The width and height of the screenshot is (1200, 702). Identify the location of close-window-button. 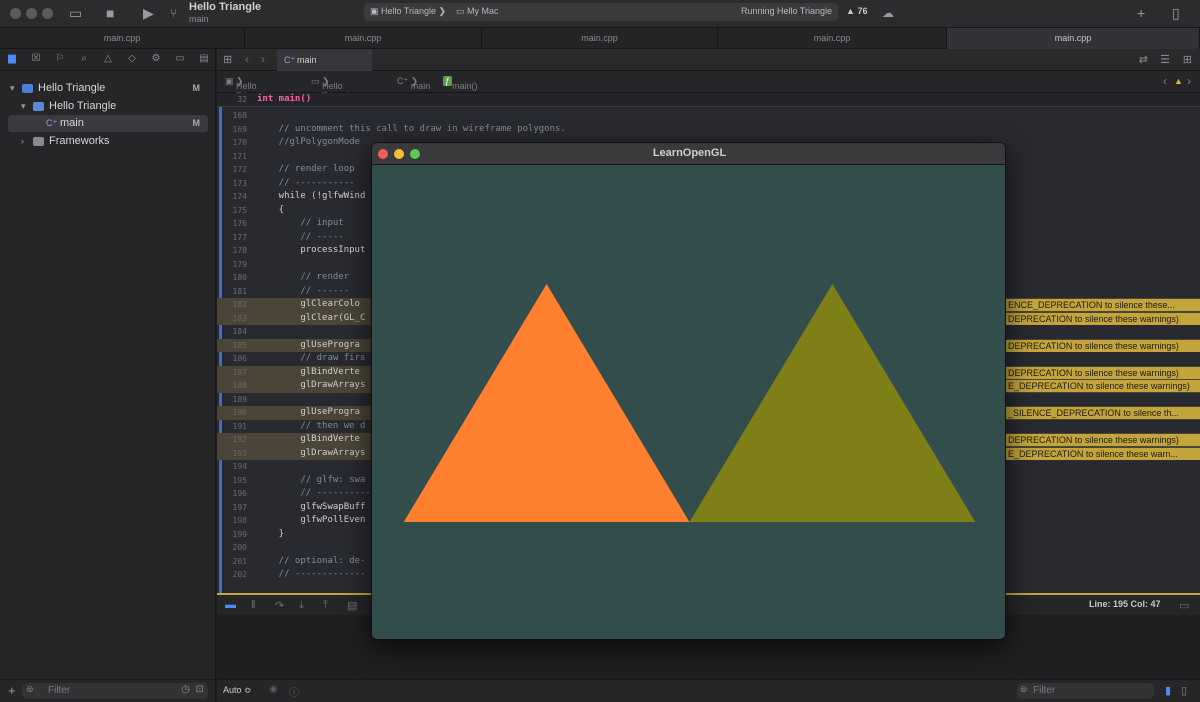
(15, 13).